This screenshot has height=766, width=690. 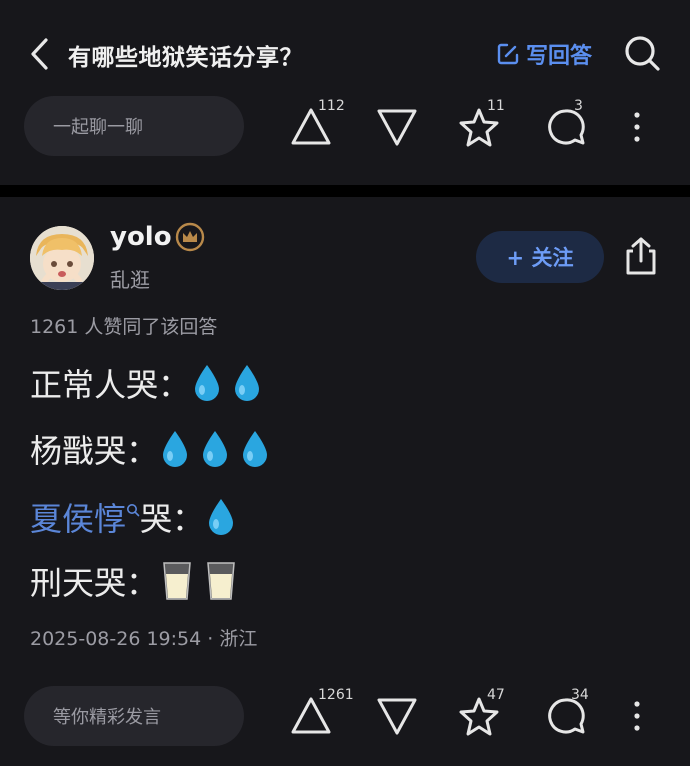 I want to click on avatar, so click(x=62, y=258).